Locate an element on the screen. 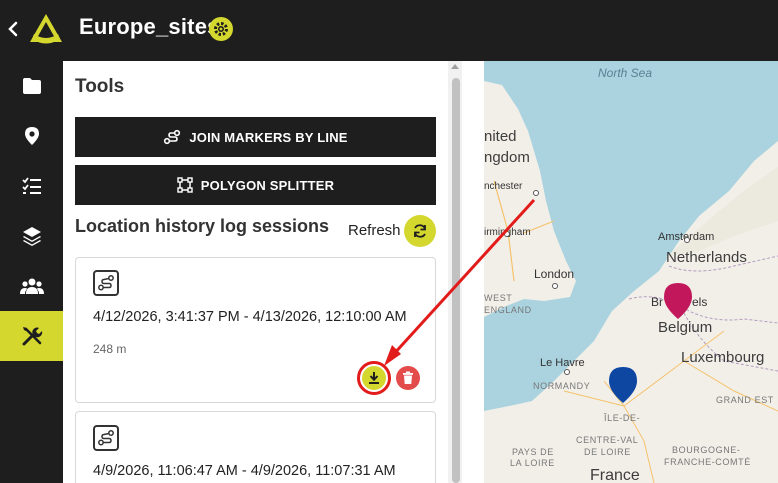  map-label-de-loire: DE LOIRE is located at coordinates (607, 452).